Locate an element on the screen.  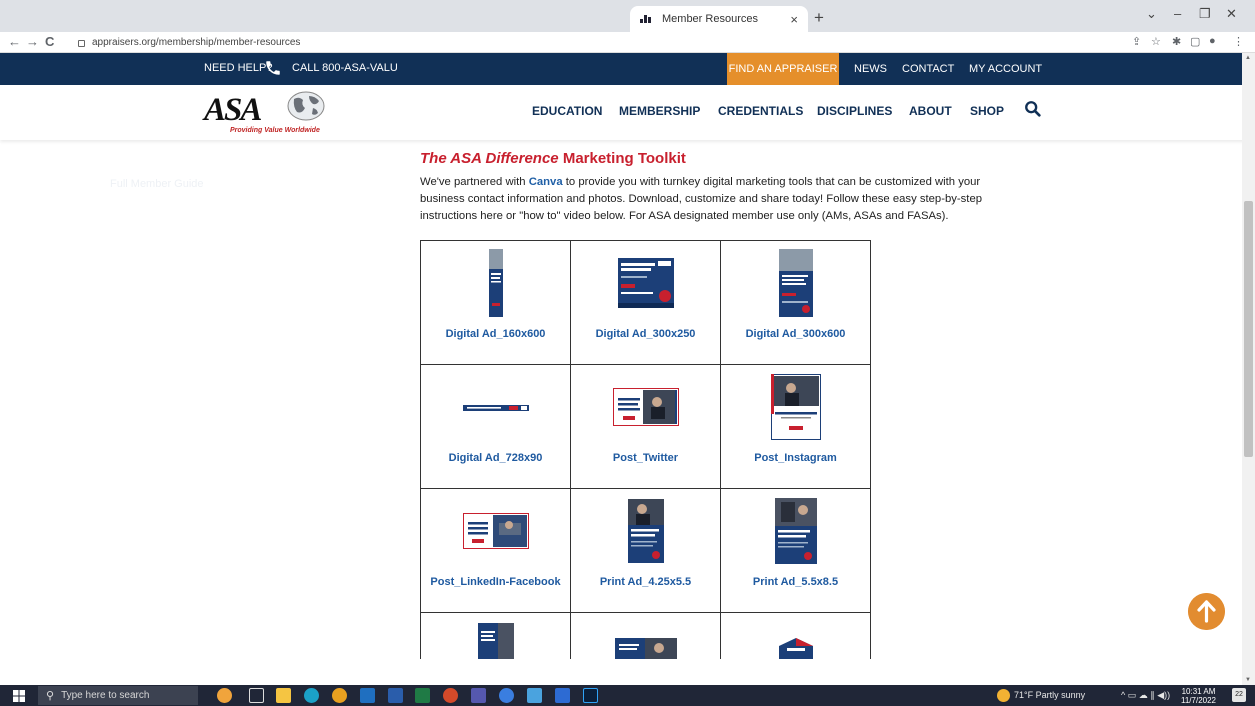
nav-about: ABOUT is located at coordinates (930, 111).